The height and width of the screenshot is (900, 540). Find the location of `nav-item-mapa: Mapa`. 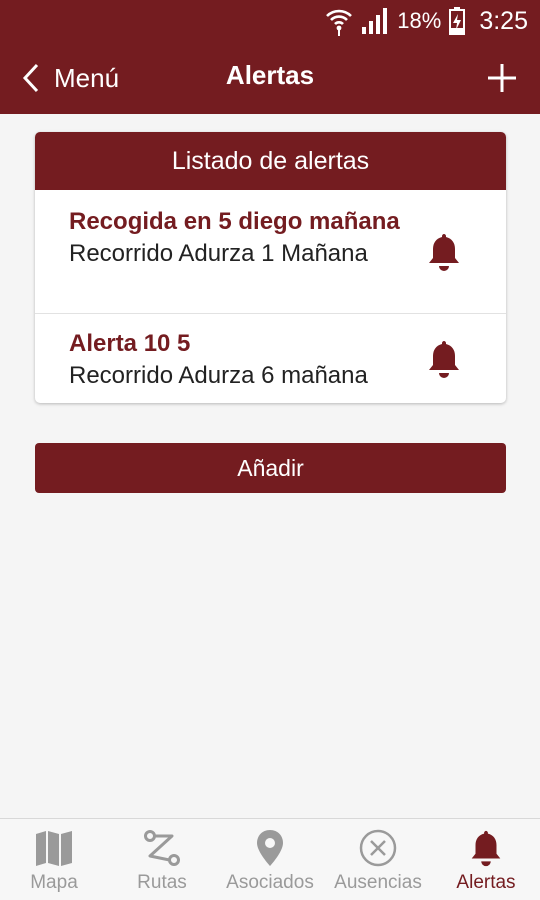

nav-item-mapa: Mapa is located at coordinates (54, 859).